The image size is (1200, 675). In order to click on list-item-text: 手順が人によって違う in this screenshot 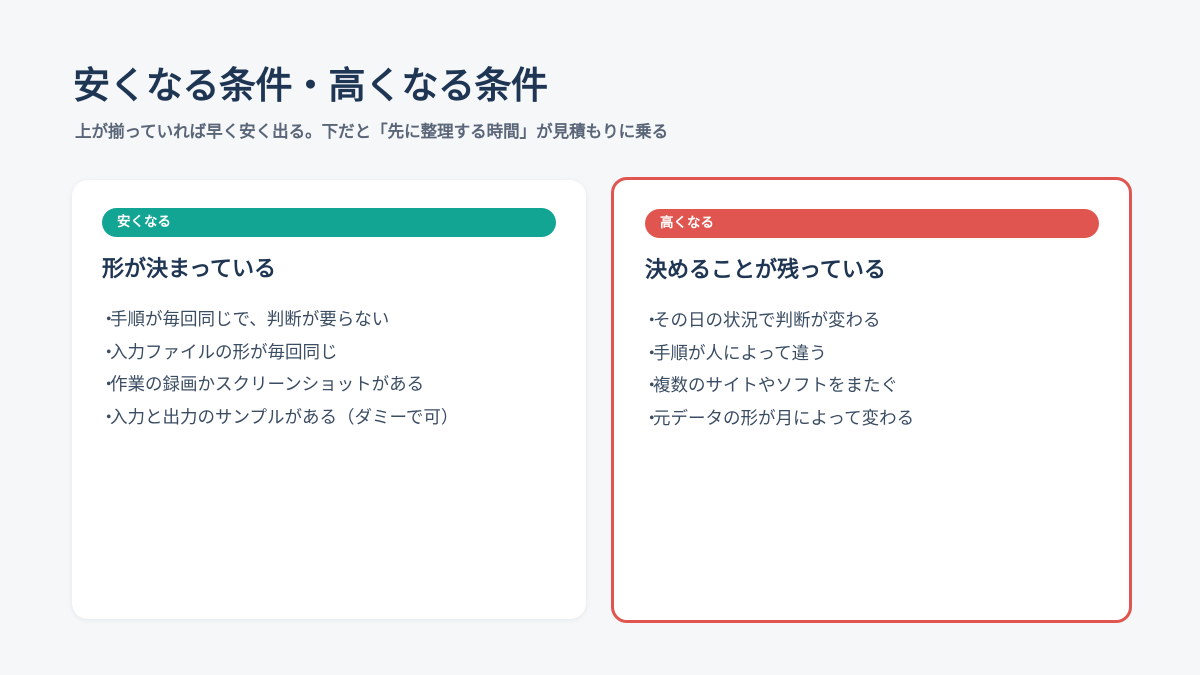, I will do `click(740, 353)`.